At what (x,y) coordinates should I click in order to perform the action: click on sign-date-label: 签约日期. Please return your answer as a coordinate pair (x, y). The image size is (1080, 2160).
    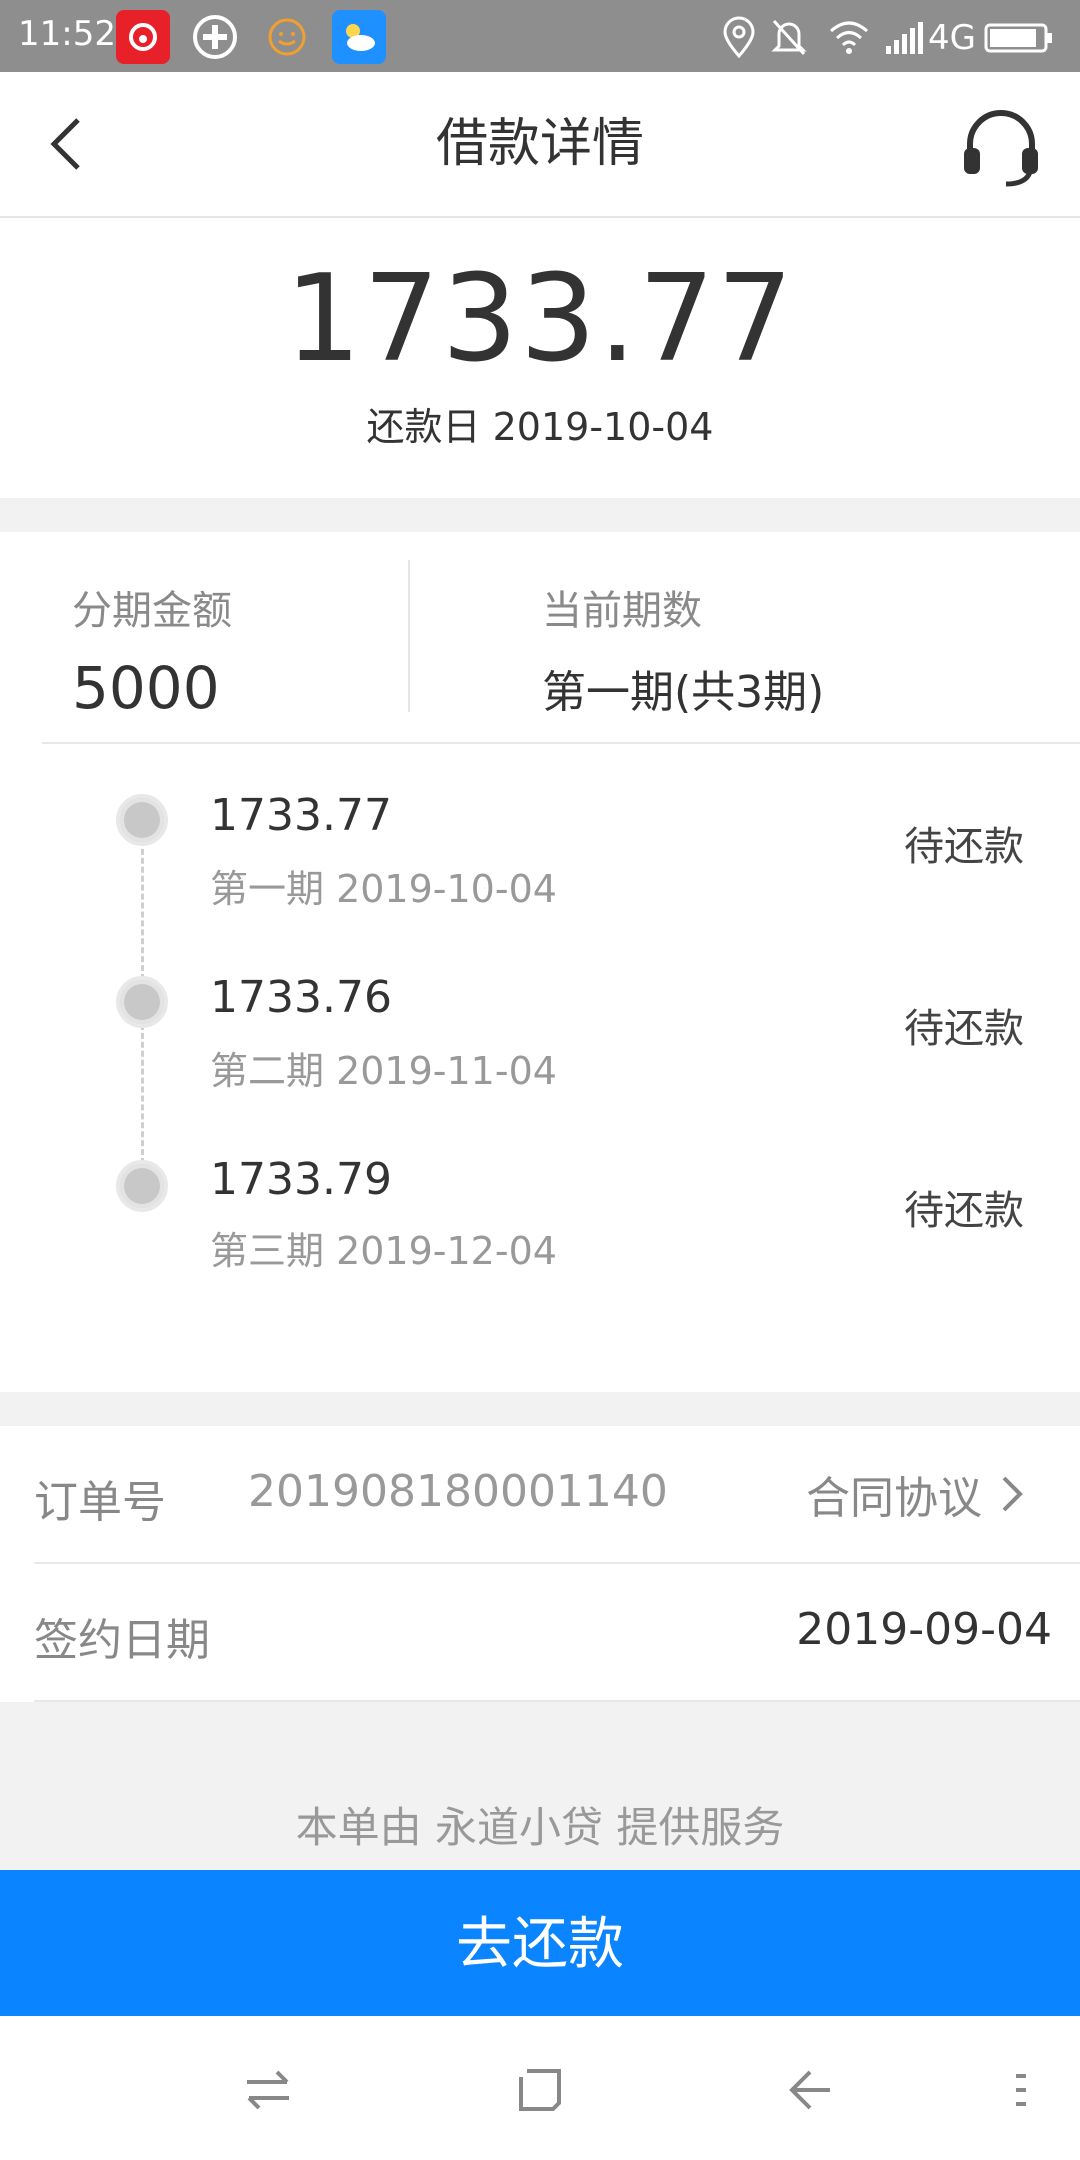
    Looking at the image, I should click on (122, 1640).